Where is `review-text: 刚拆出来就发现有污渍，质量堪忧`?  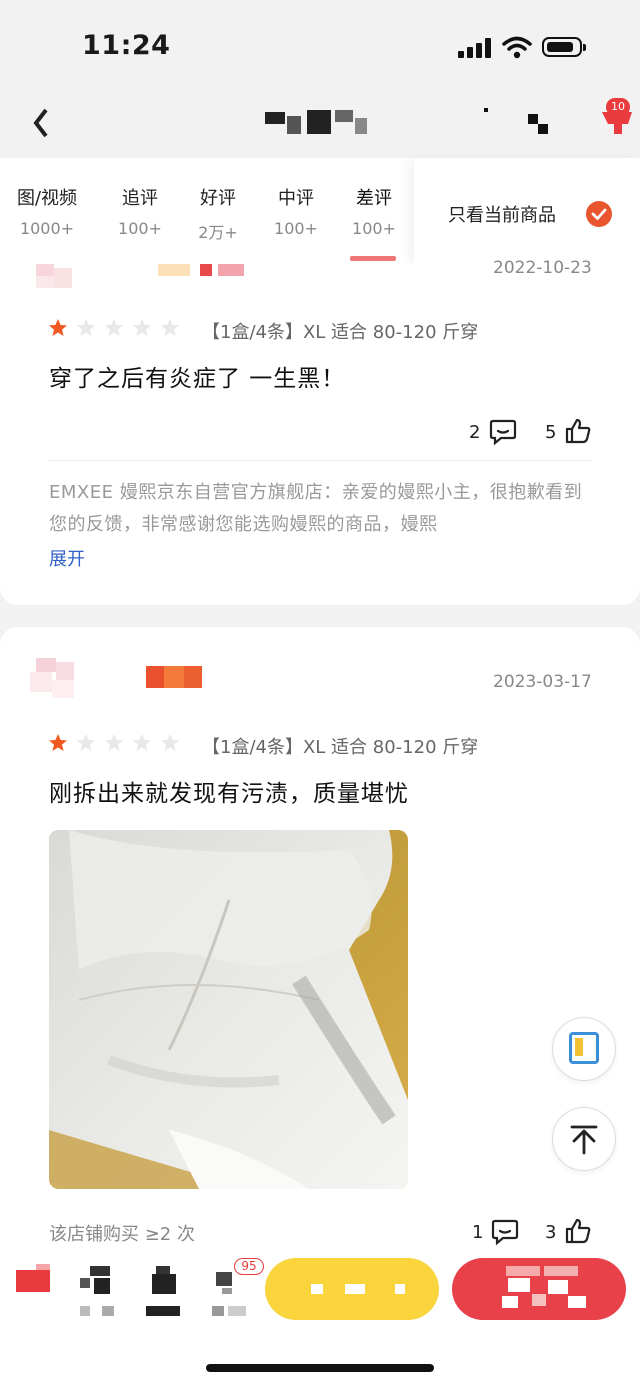
review-text: 刚拆出来就发现有污渍，质量堪忧 is located at coordinates (229, 794).